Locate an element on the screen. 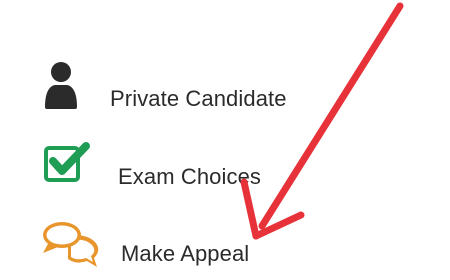 The width and height of the screenshot is (450, 280). menu-item-label: Exam Choices is located at coordinates (190, 176).